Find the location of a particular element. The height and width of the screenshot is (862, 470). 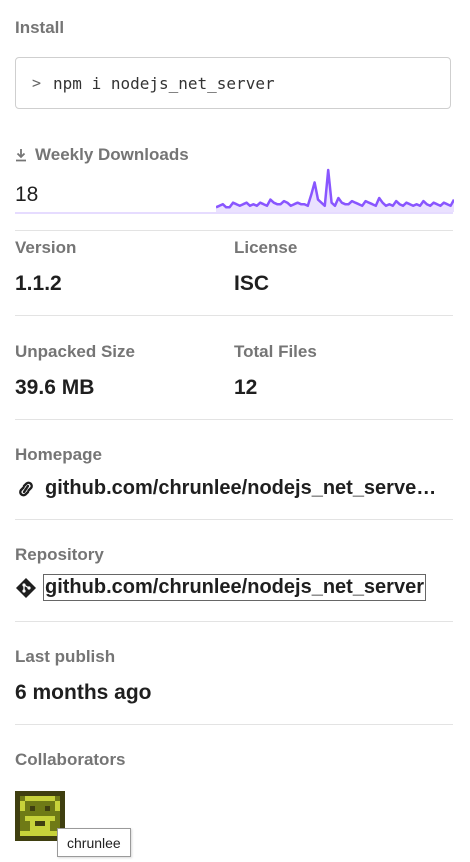

license-value: ISC is located at coordinates (252, 283).